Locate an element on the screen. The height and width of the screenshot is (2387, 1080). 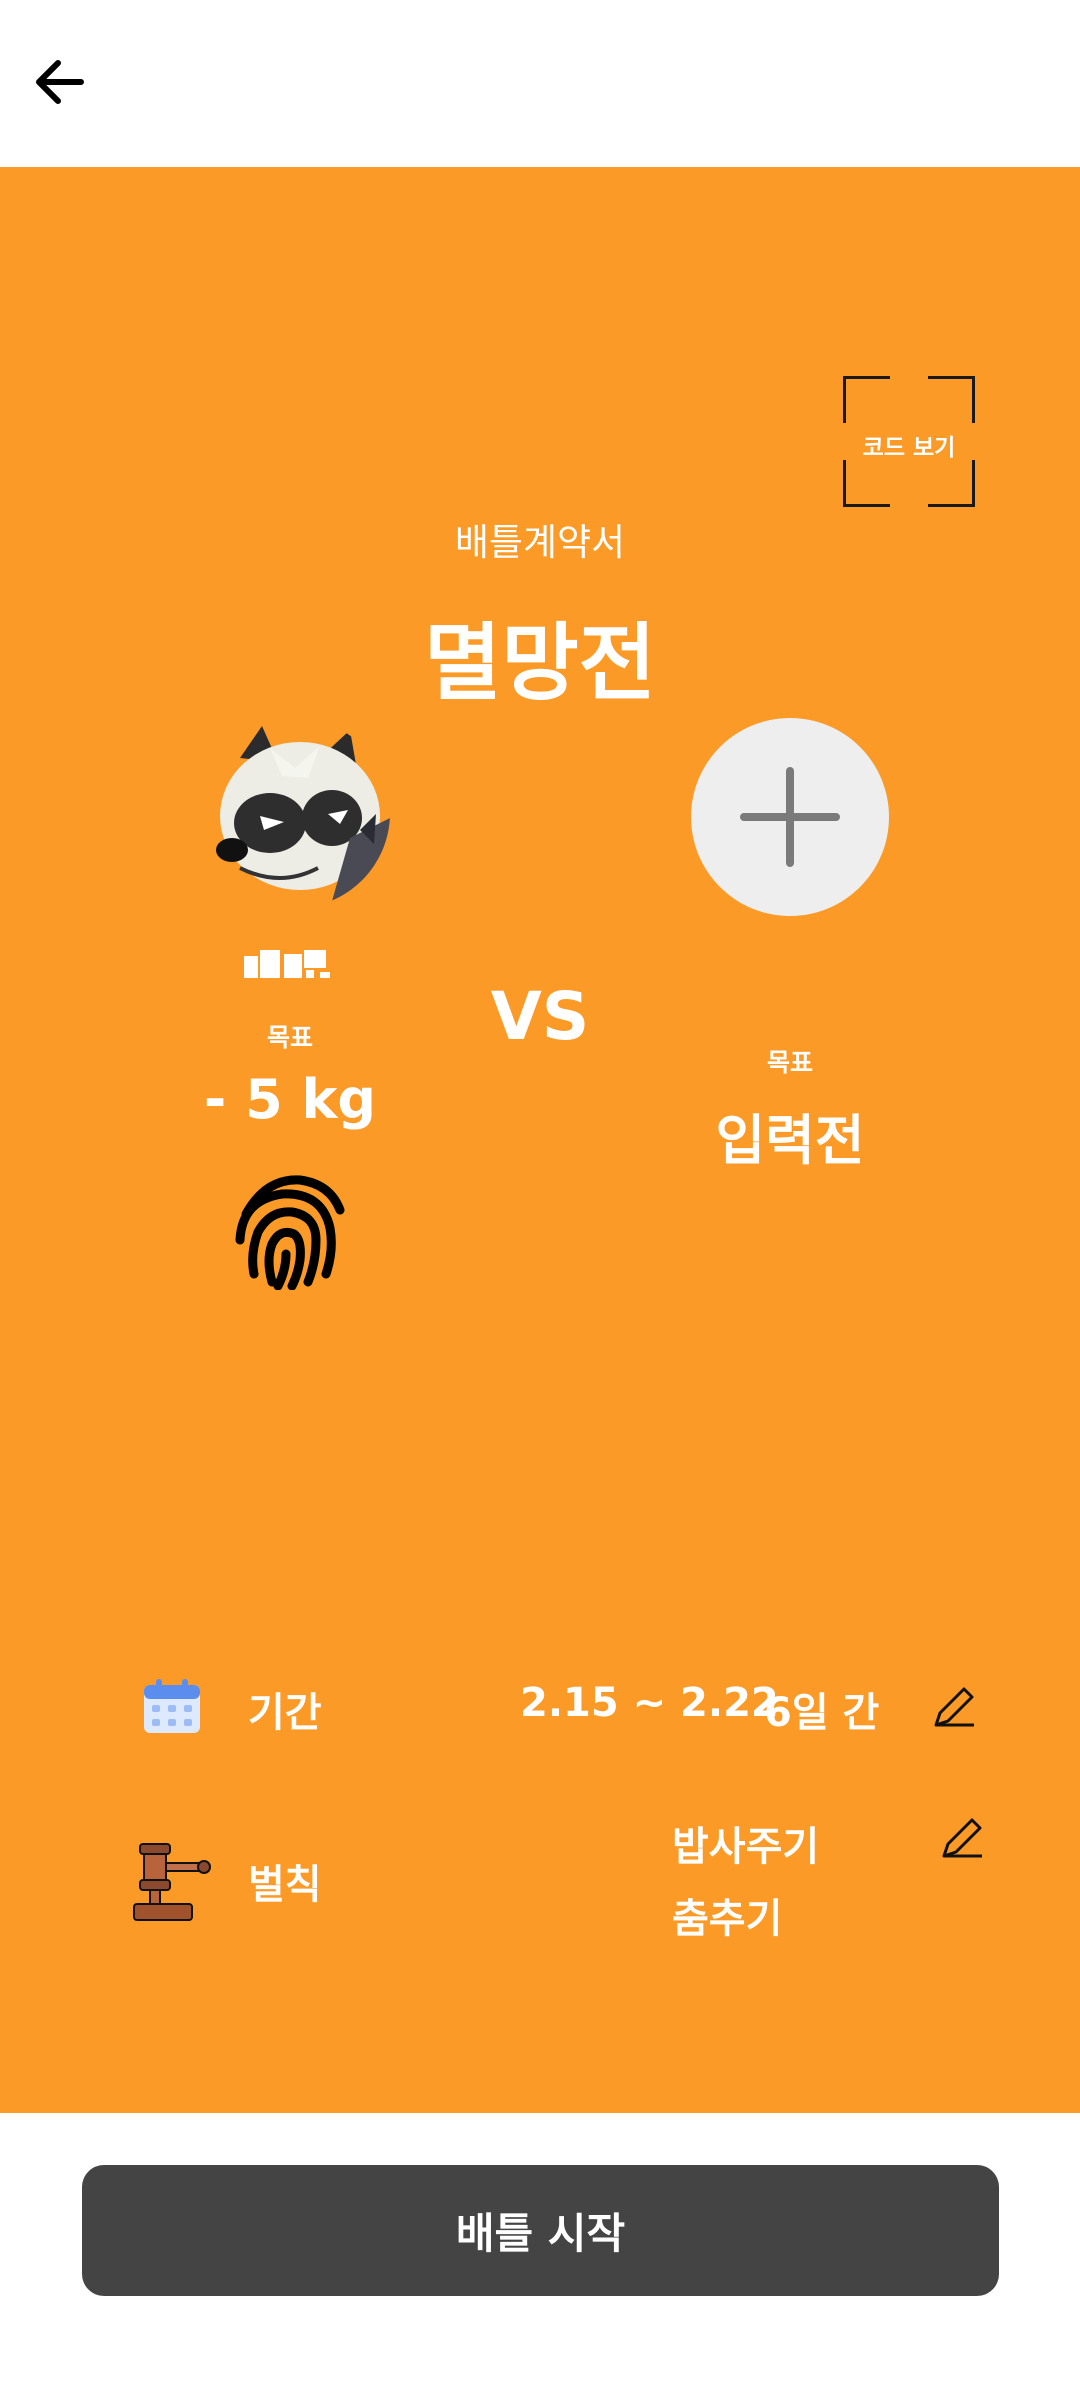
opponent-goal-value: 입력전 is located at coordinates (790, 1140).